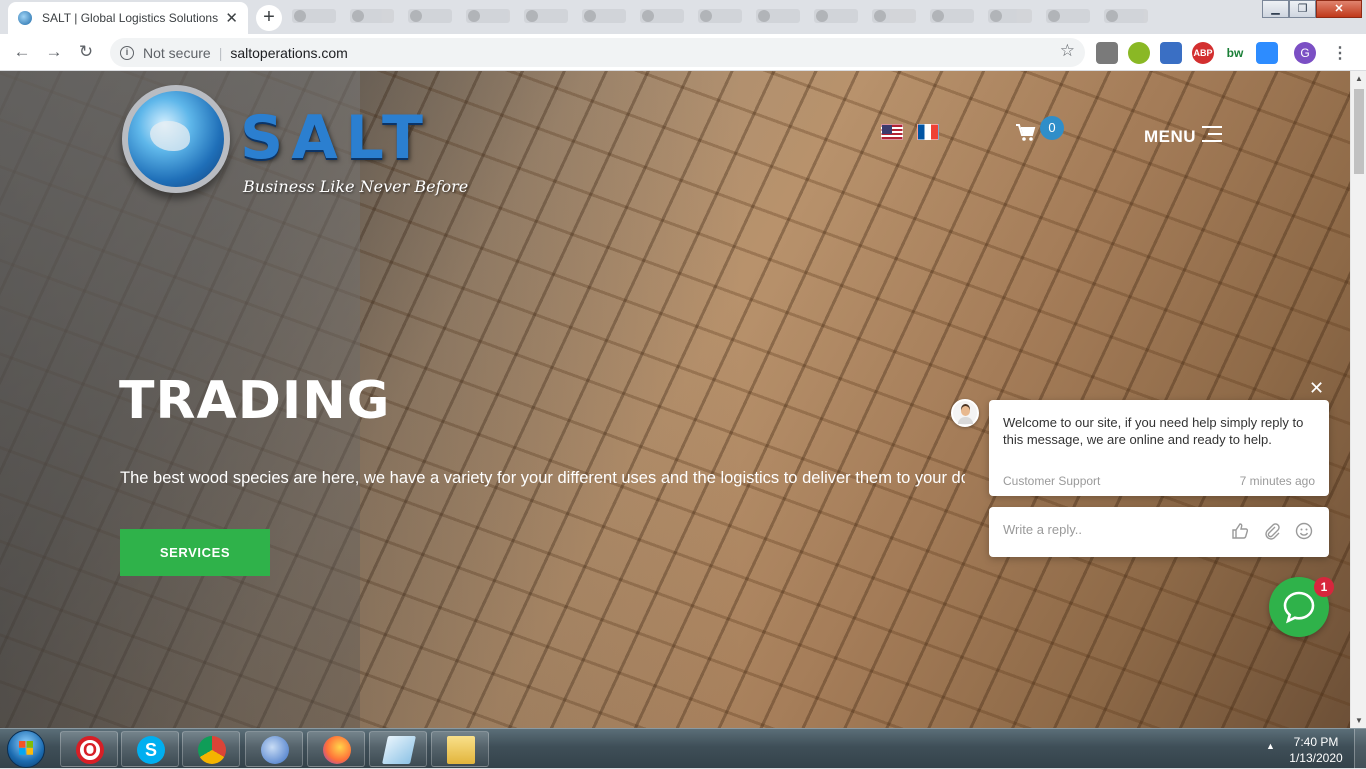 This screenshot has width=1366, height=769. Describe the element at coordinates (928, 132) in the screenshot. I see `france-flag-icon` at that location.